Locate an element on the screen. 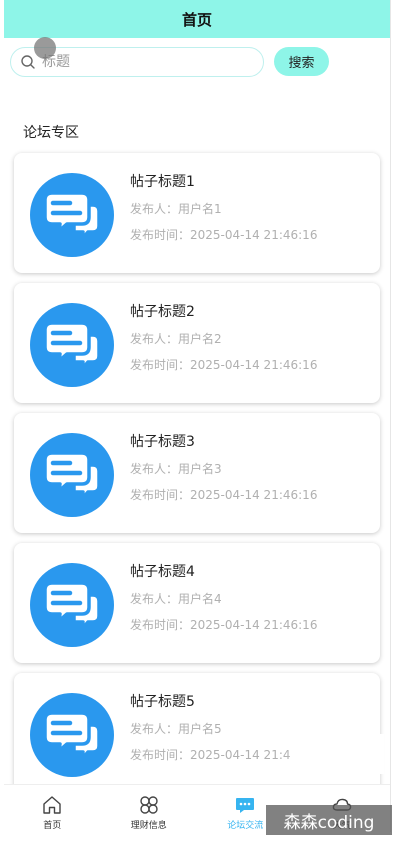 The image size is (402, 850). tab-label: 论坛交流 is located at coordinates (245, 826).